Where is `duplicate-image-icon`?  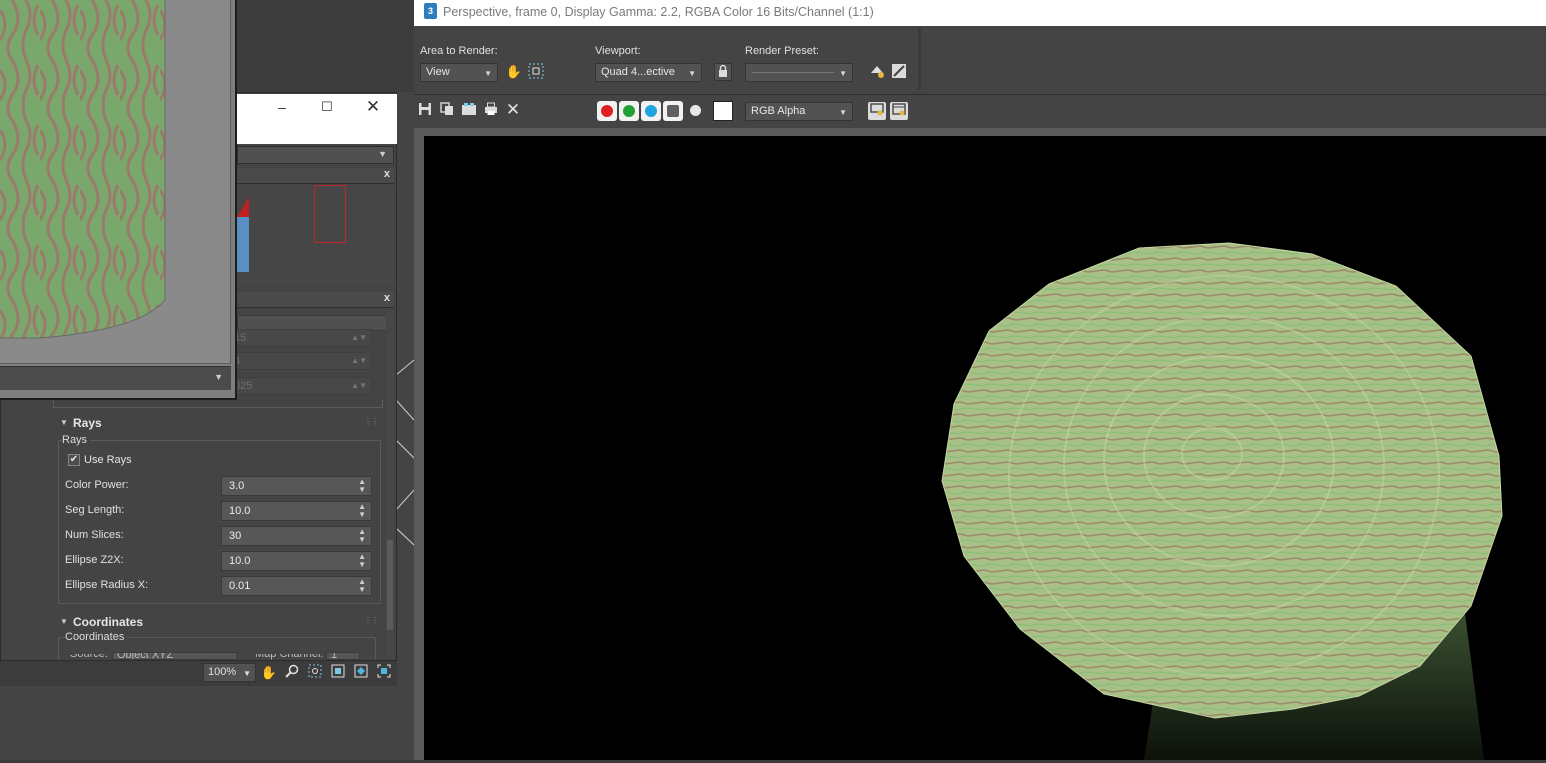
duplicate-image-icon is located at coordinates (447, 111).